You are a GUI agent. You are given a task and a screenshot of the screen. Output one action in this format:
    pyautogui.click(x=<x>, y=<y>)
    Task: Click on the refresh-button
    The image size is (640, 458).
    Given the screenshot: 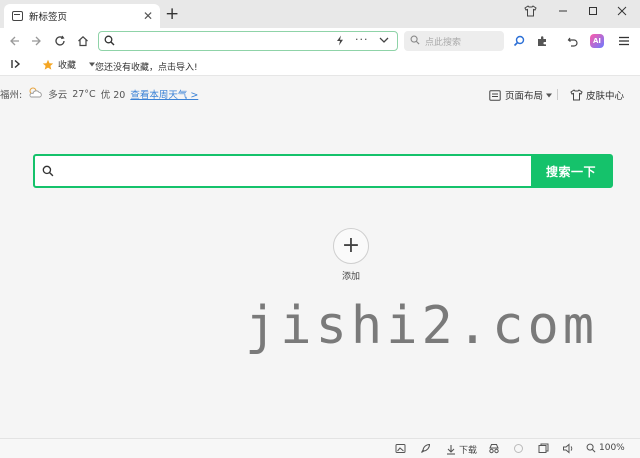 What is the action you would take?
    pyautogui.click(x=60, y=41)
    